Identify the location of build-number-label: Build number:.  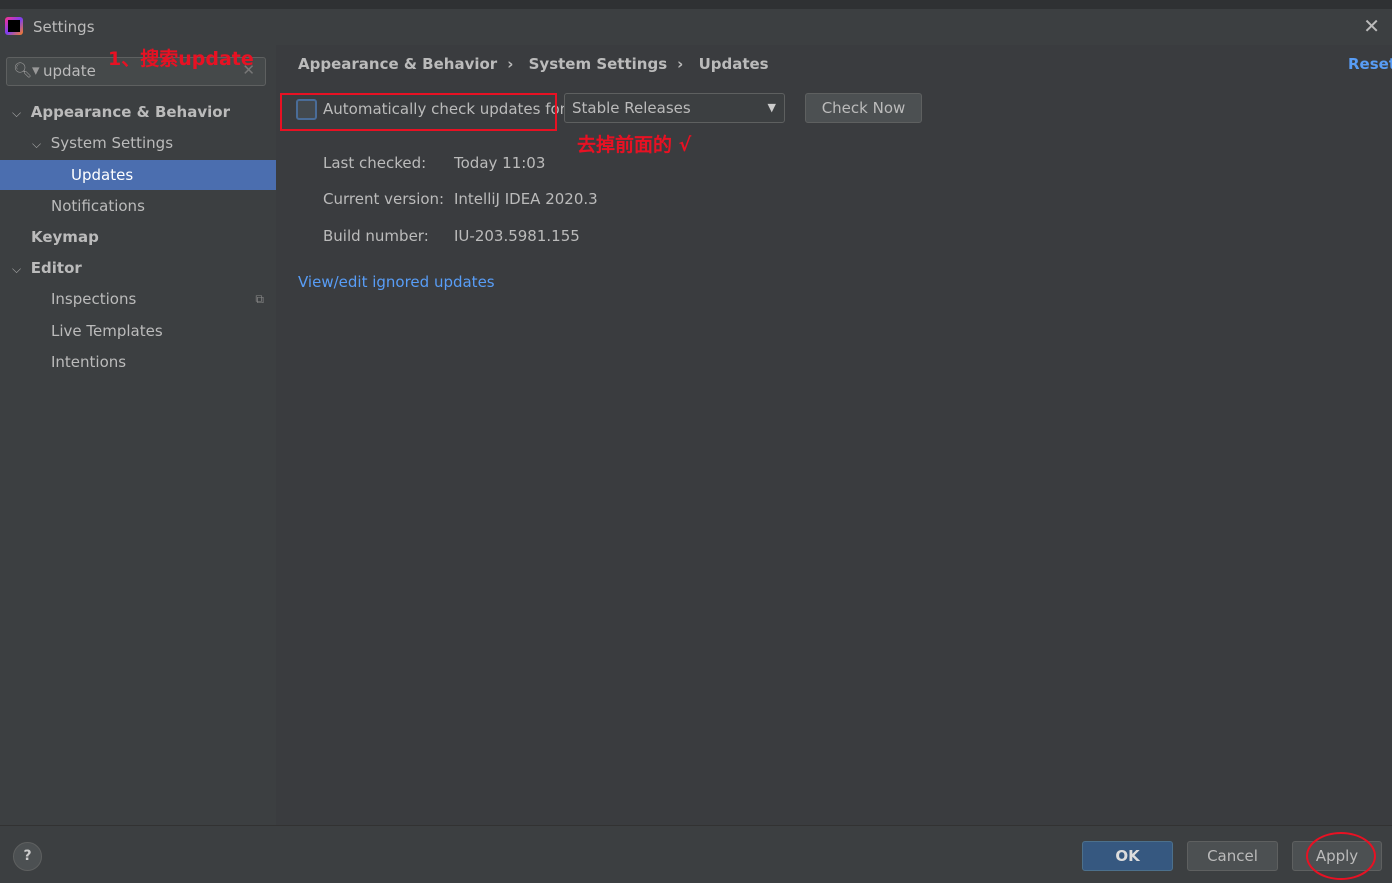
(376, 236).